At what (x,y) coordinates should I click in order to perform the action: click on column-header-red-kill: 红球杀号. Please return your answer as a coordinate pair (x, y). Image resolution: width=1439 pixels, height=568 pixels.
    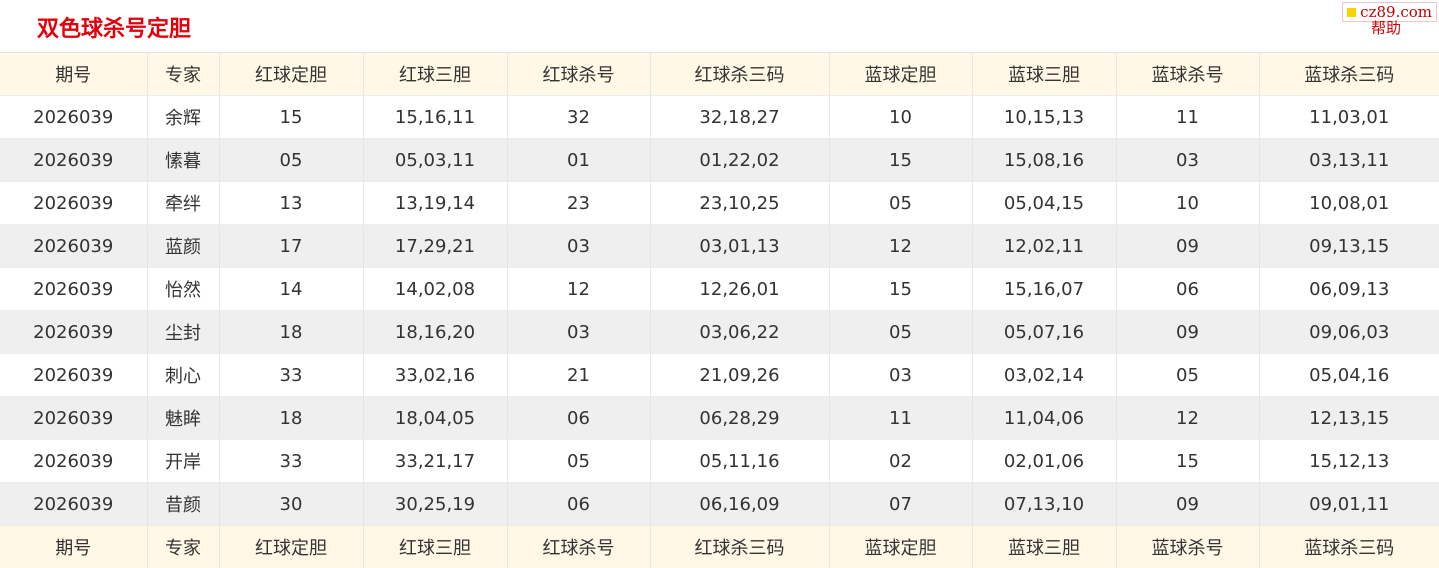
    Looking at the image, I should click on (579, 74).